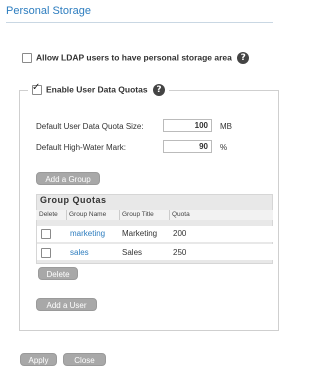 Image resolution: width=320 pixels, height=378 pixels. What do you see at coordinates (180, 233) in the screenshot?
I see `group-quota-cell: 200` at bounding box center [180, 233].